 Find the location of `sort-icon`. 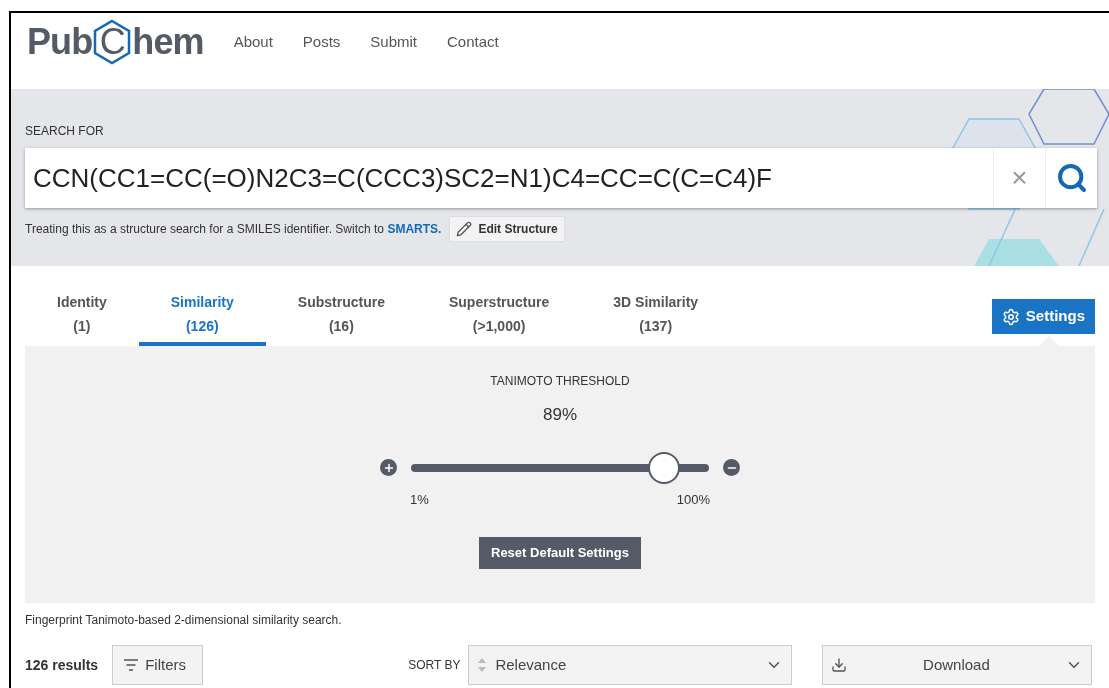

sort-icon is located at coordinates (482, 665).